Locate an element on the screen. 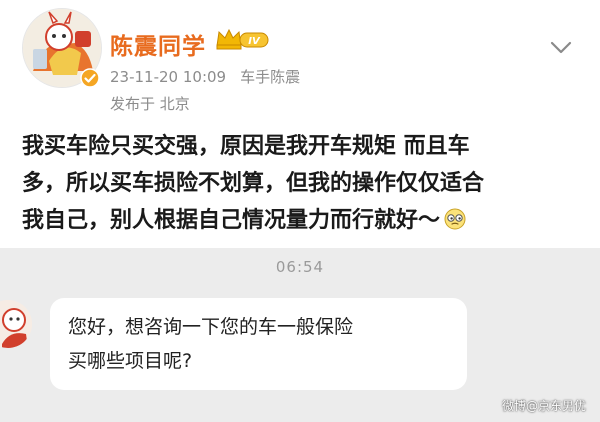  author-name: 陈震同学 is located at coordinates (158, 44).